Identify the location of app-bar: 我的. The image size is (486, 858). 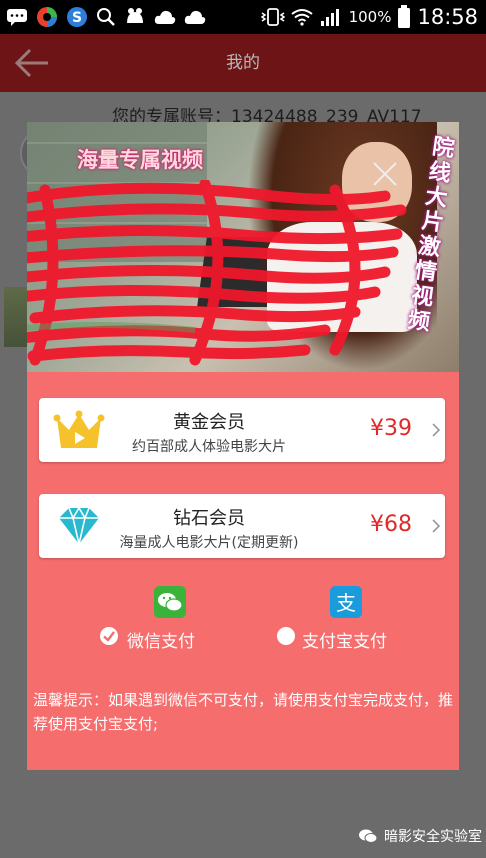
(243, 63).